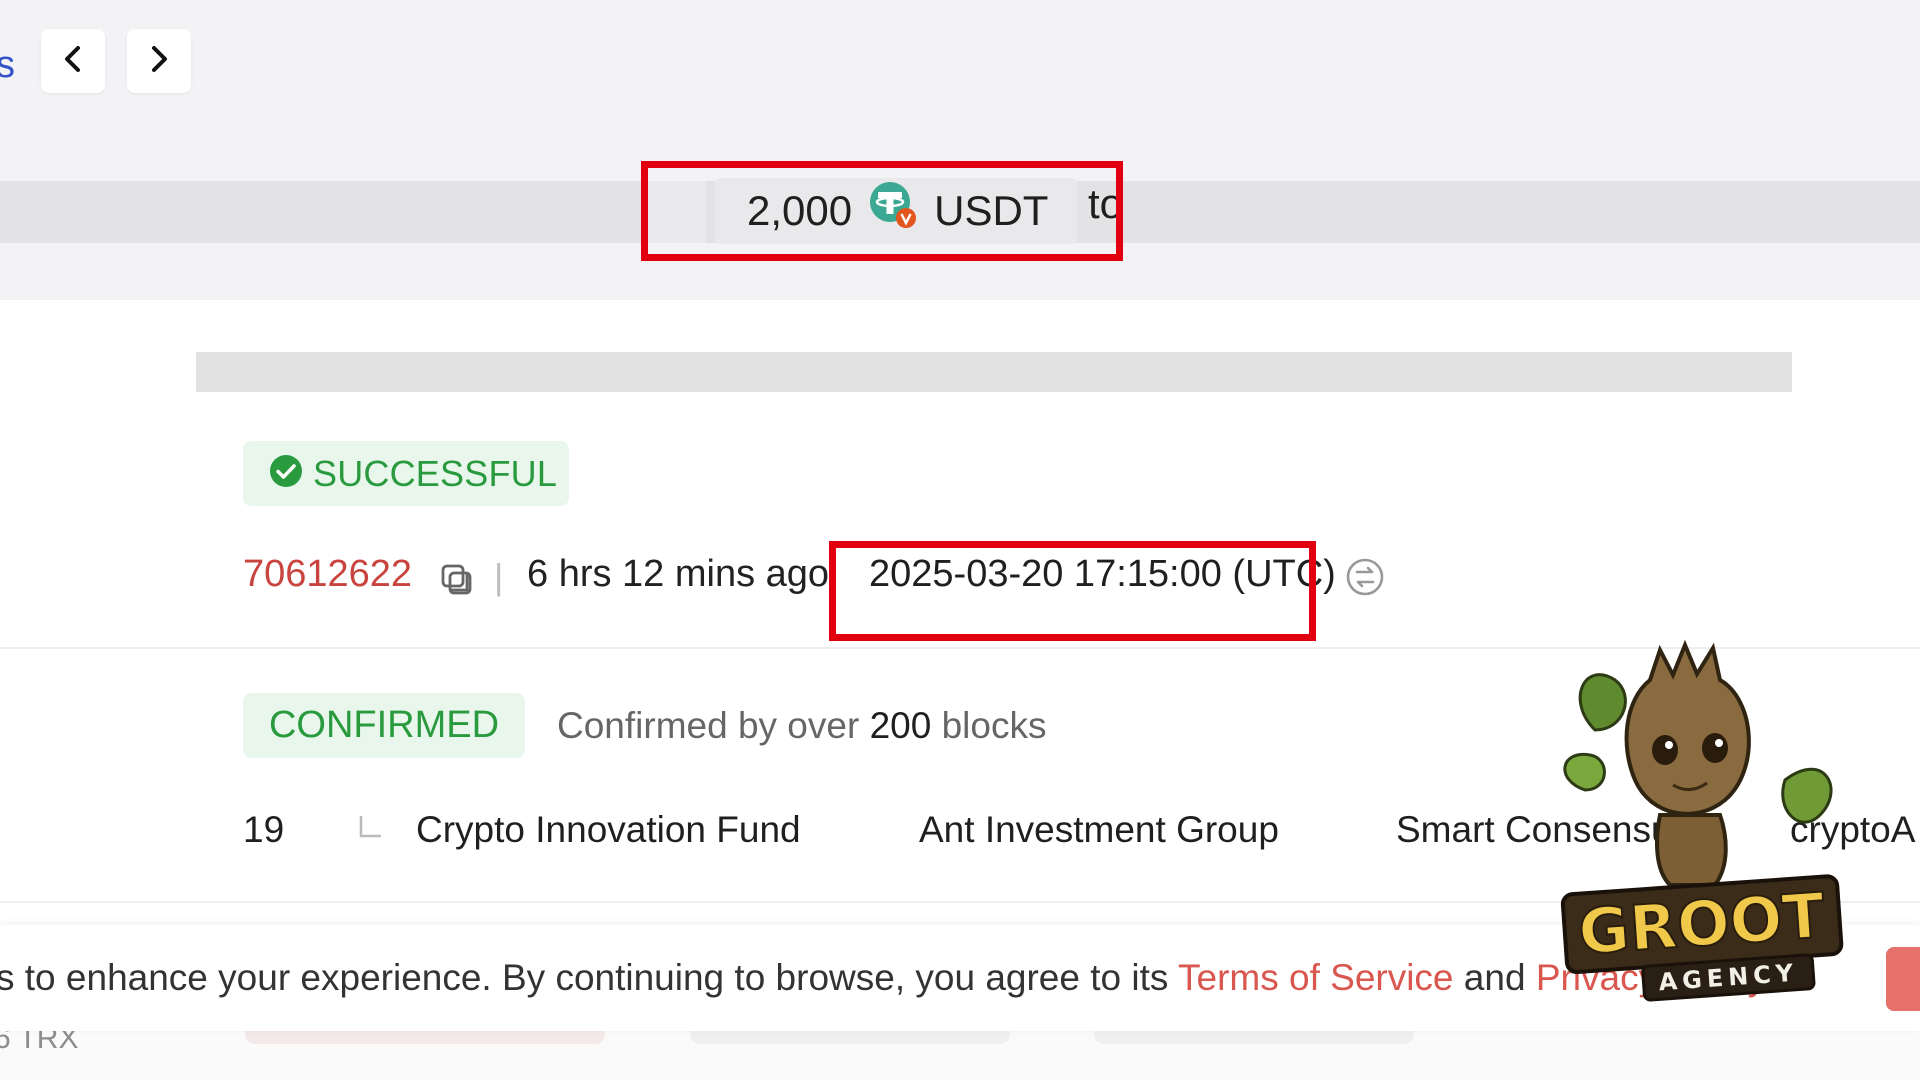 The width and height of the screenshot is (1920, 1080). I want to click on confirmation-description: Confirmed by over 200 blocks, so click(801, 726).